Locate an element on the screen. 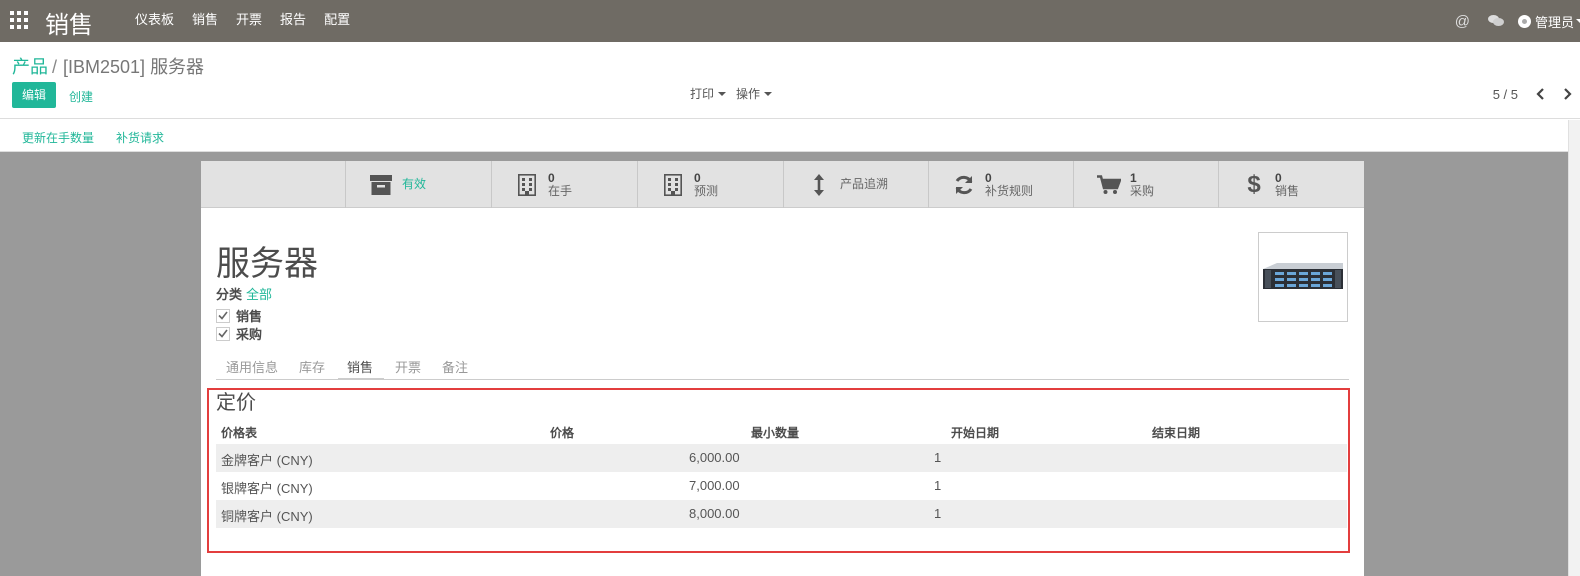 This screenshot has height=576, width=1580. menu-configuration: 配置 is located at coordinates (337, 21).